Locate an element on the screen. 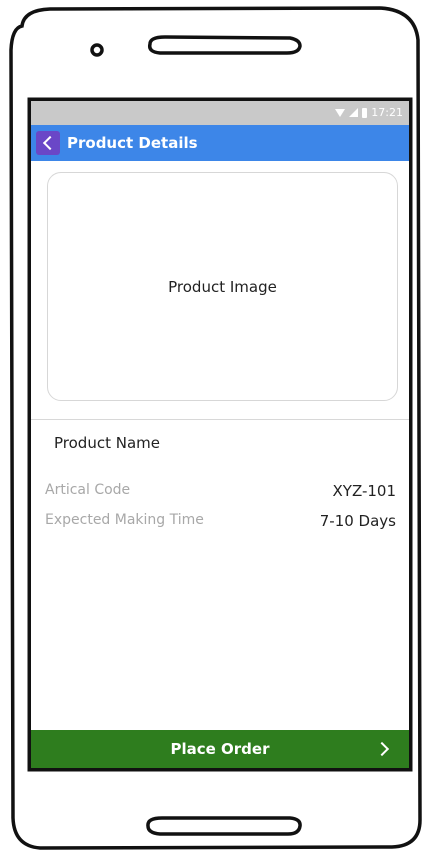 This screenshot has height=855, width=425. product-image-label: Product Image is located at coordinates (222, 286).